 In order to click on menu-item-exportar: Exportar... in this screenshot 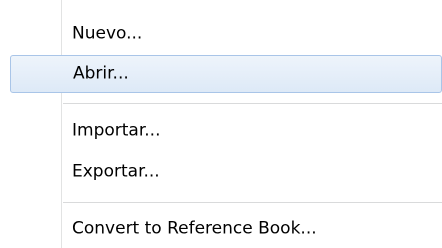, I will do `click(226, 172)`.